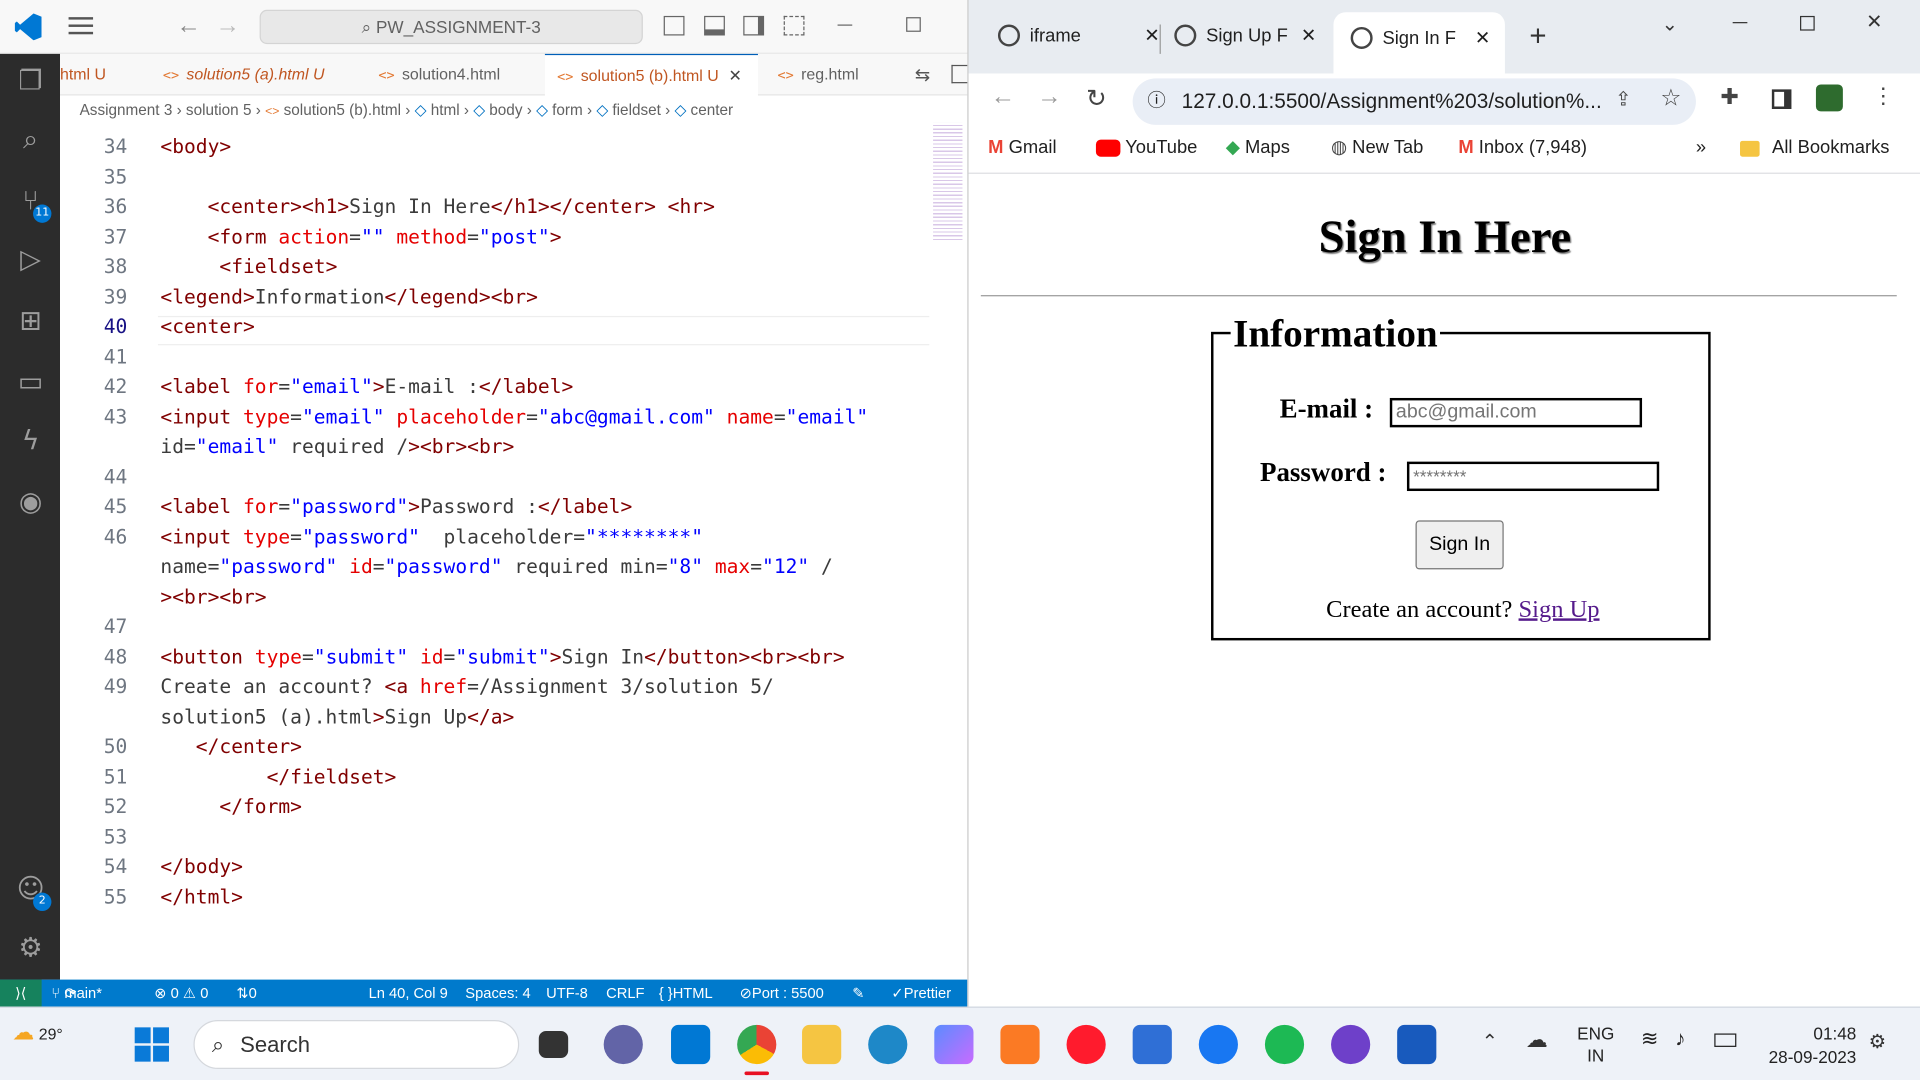 This screenshot has width=1920, height=1080. Describe the element at coordinates (255, 75) in the screenshot. I see `tab-solution5a: <> solution5 (a).html U` at that location.